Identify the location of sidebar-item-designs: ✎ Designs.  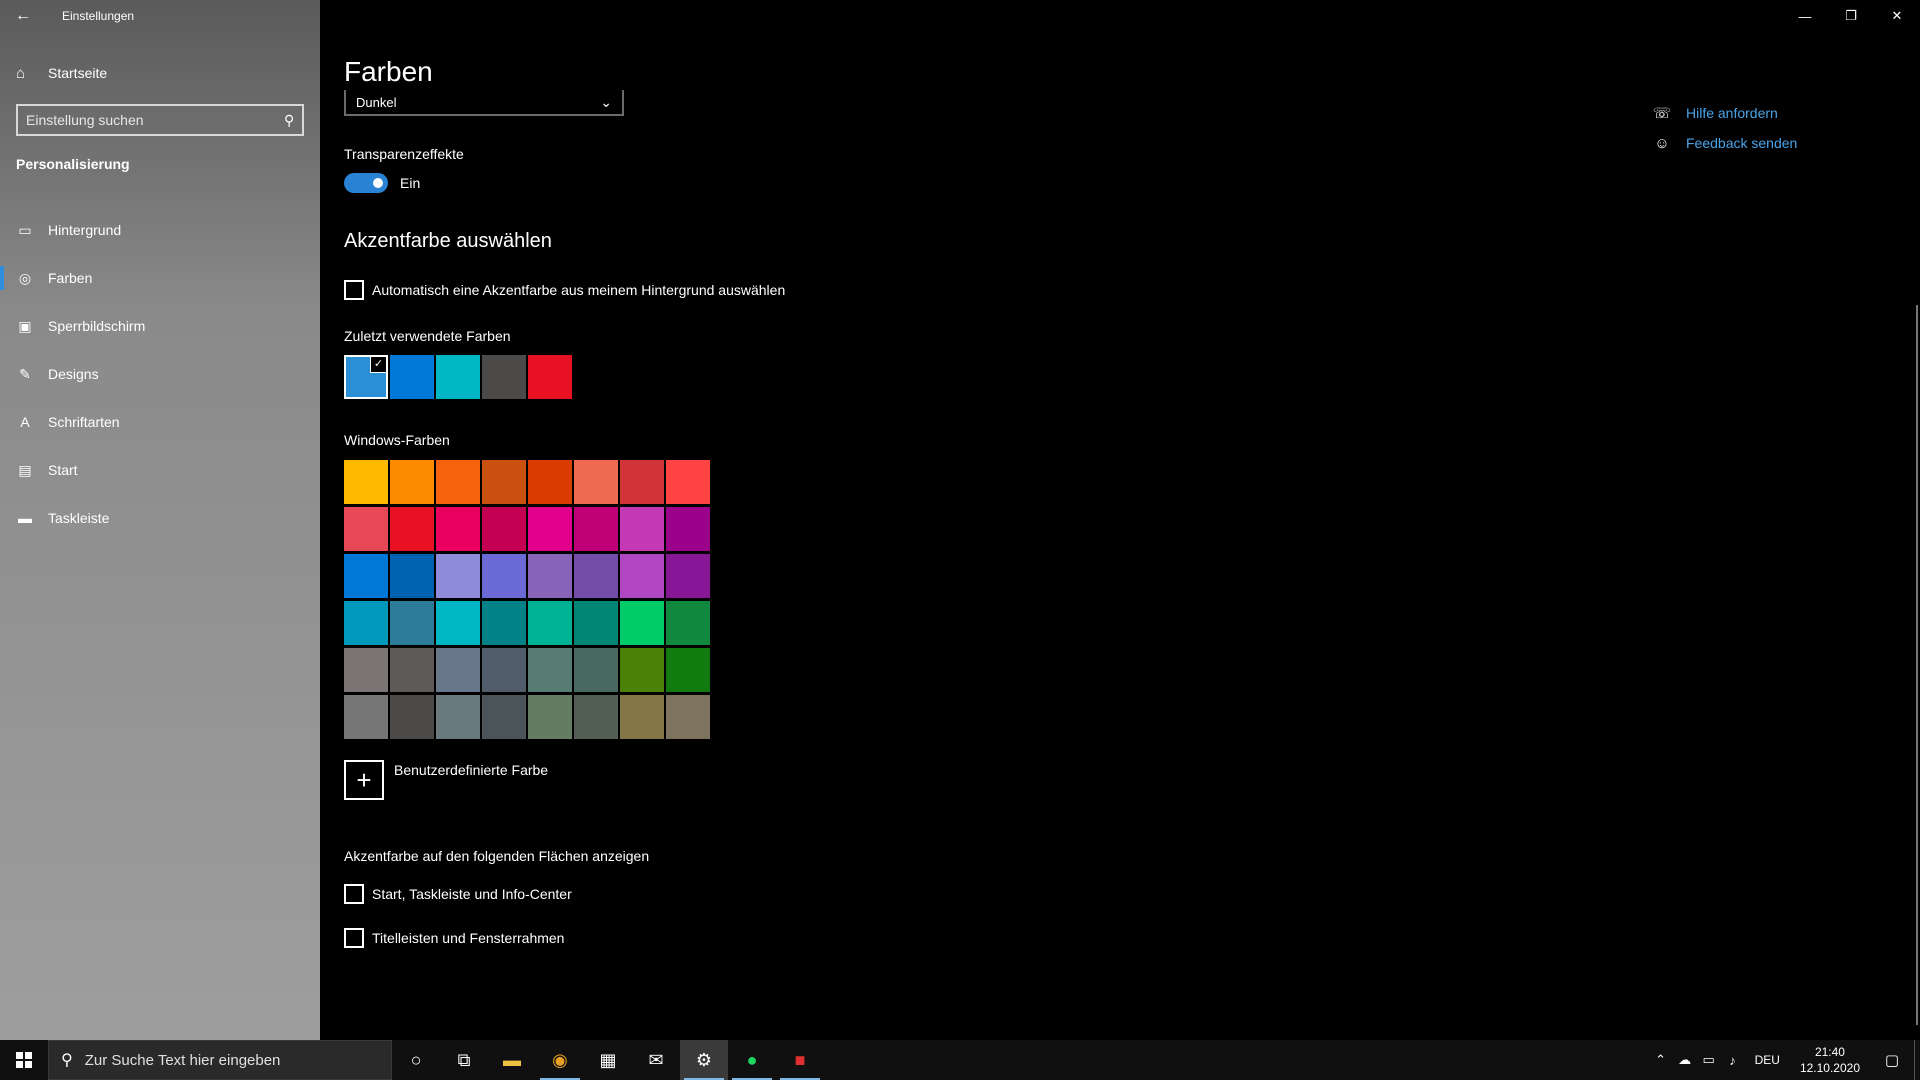
(160, 374).